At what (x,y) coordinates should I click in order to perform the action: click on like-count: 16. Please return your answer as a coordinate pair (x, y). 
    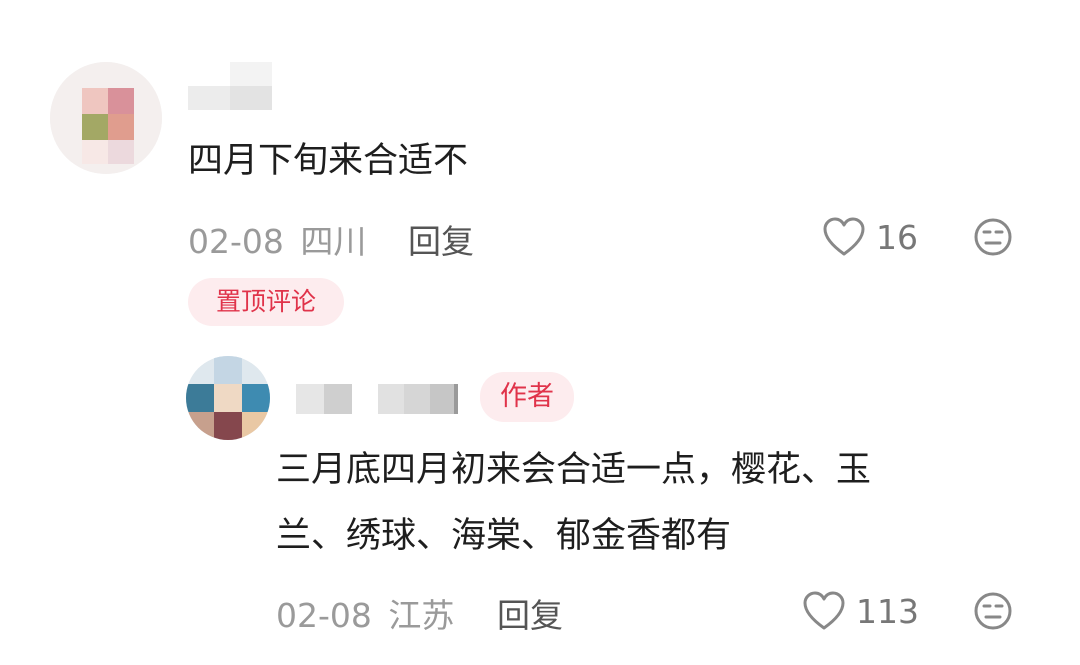
    Looking at the image, I should click on (897, 237).